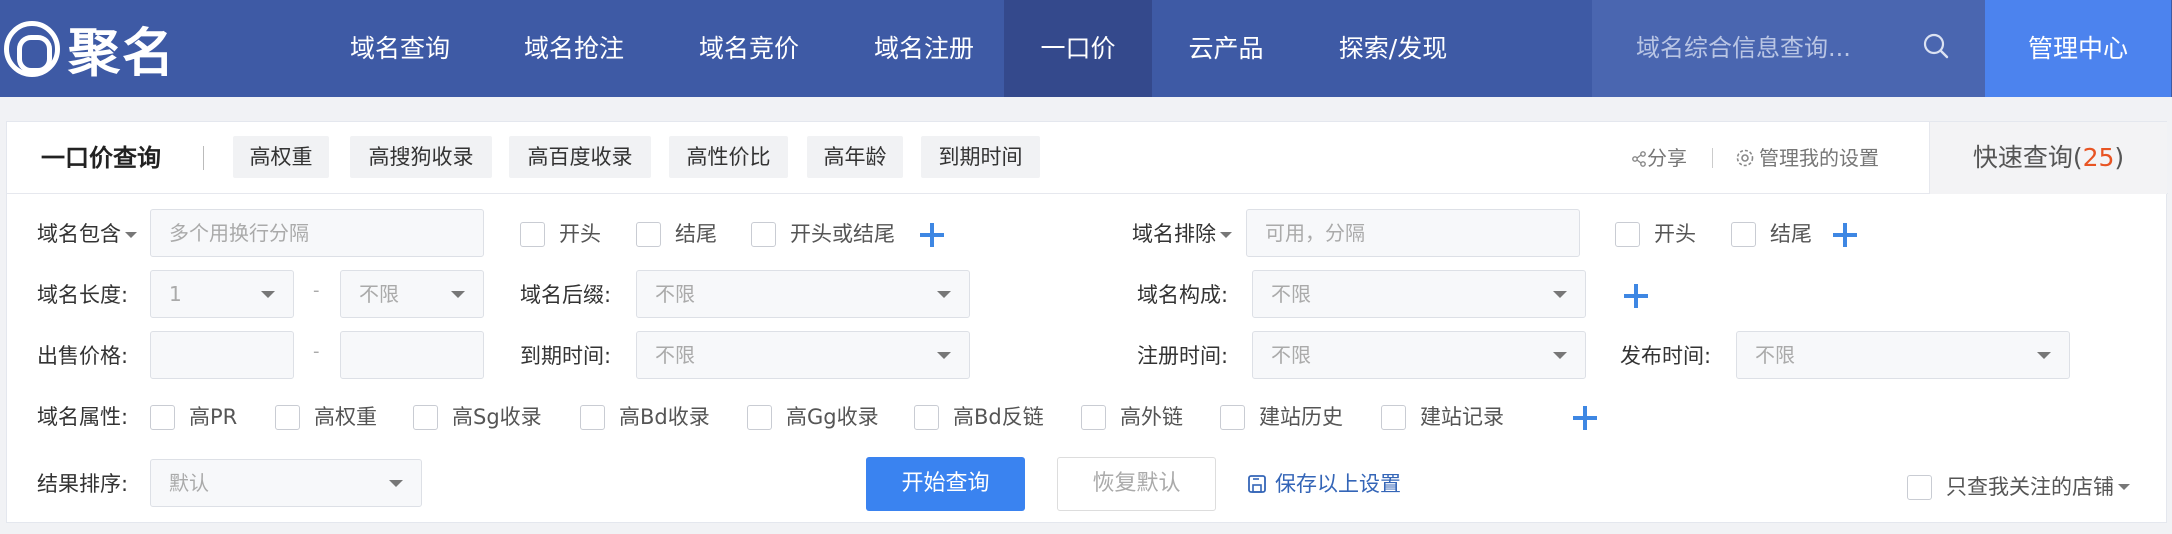 This screenshot has height=534, width=2172. I want to click on expire-select: 不限, so click(803, 355).